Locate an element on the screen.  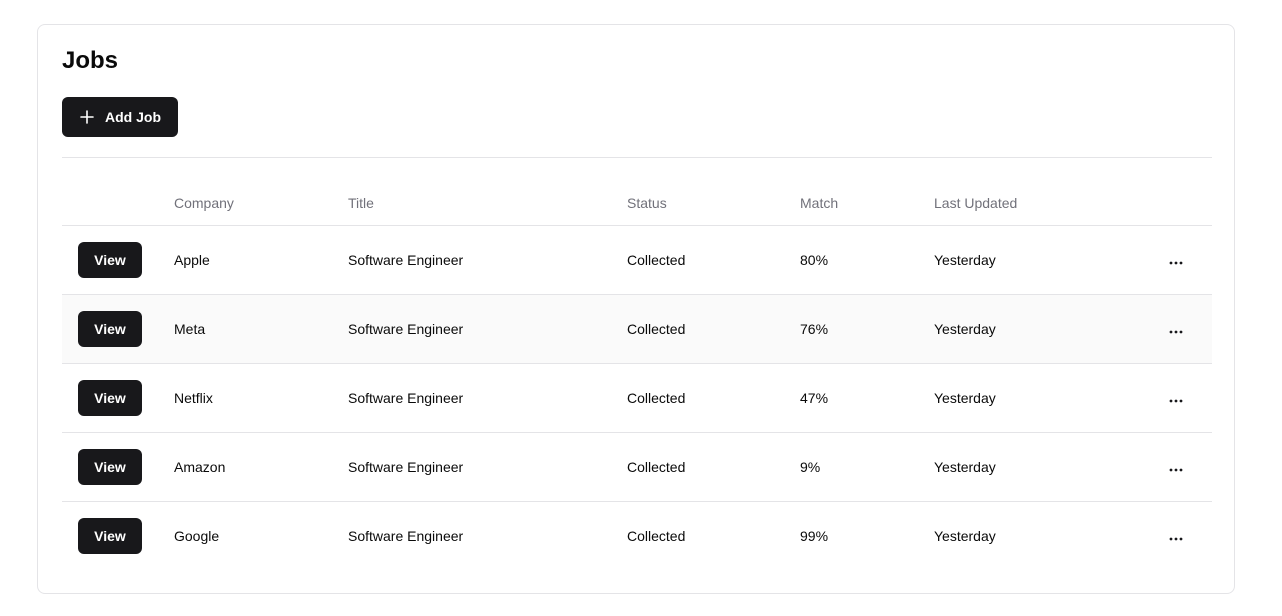
company-cell: Amazon is located at coordinates (200, 467).